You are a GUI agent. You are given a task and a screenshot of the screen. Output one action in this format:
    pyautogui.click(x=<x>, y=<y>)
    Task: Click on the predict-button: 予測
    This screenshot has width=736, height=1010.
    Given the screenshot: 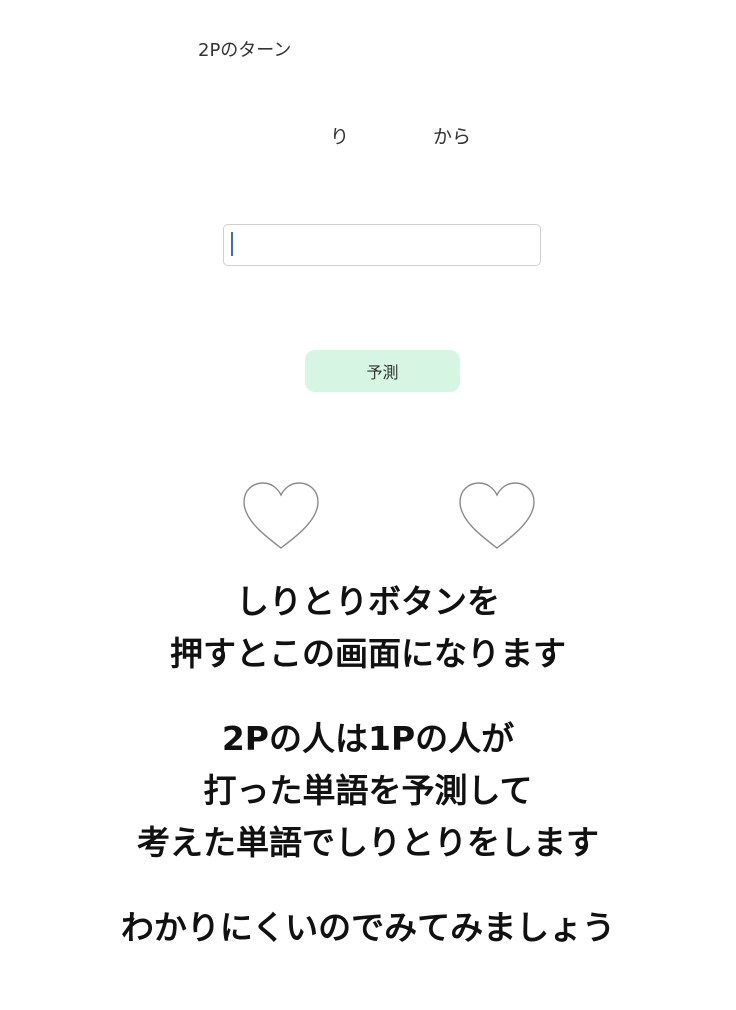 What is the action you would take?
    pyautogui.click(x=382, y=371)
    